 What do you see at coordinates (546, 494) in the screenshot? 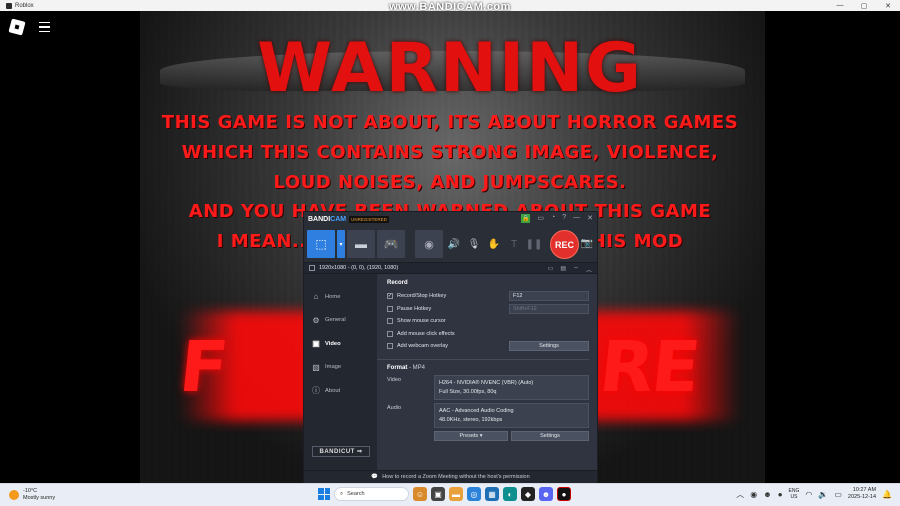
I see `discord-icon: ☻` at bounding box center [546, 494].